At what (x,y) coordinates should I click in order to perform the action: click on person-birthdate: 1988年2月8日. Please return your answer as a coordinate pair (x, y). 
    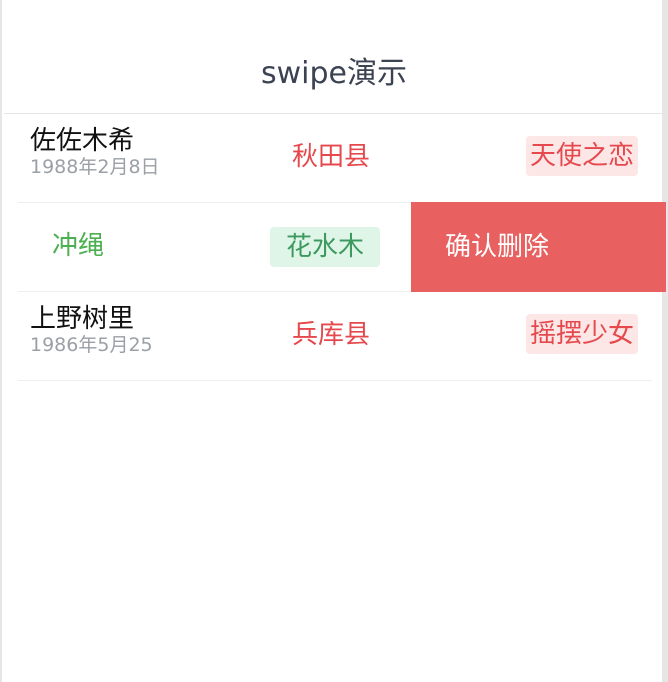
    Looking at the image, I should click on (95, 167).